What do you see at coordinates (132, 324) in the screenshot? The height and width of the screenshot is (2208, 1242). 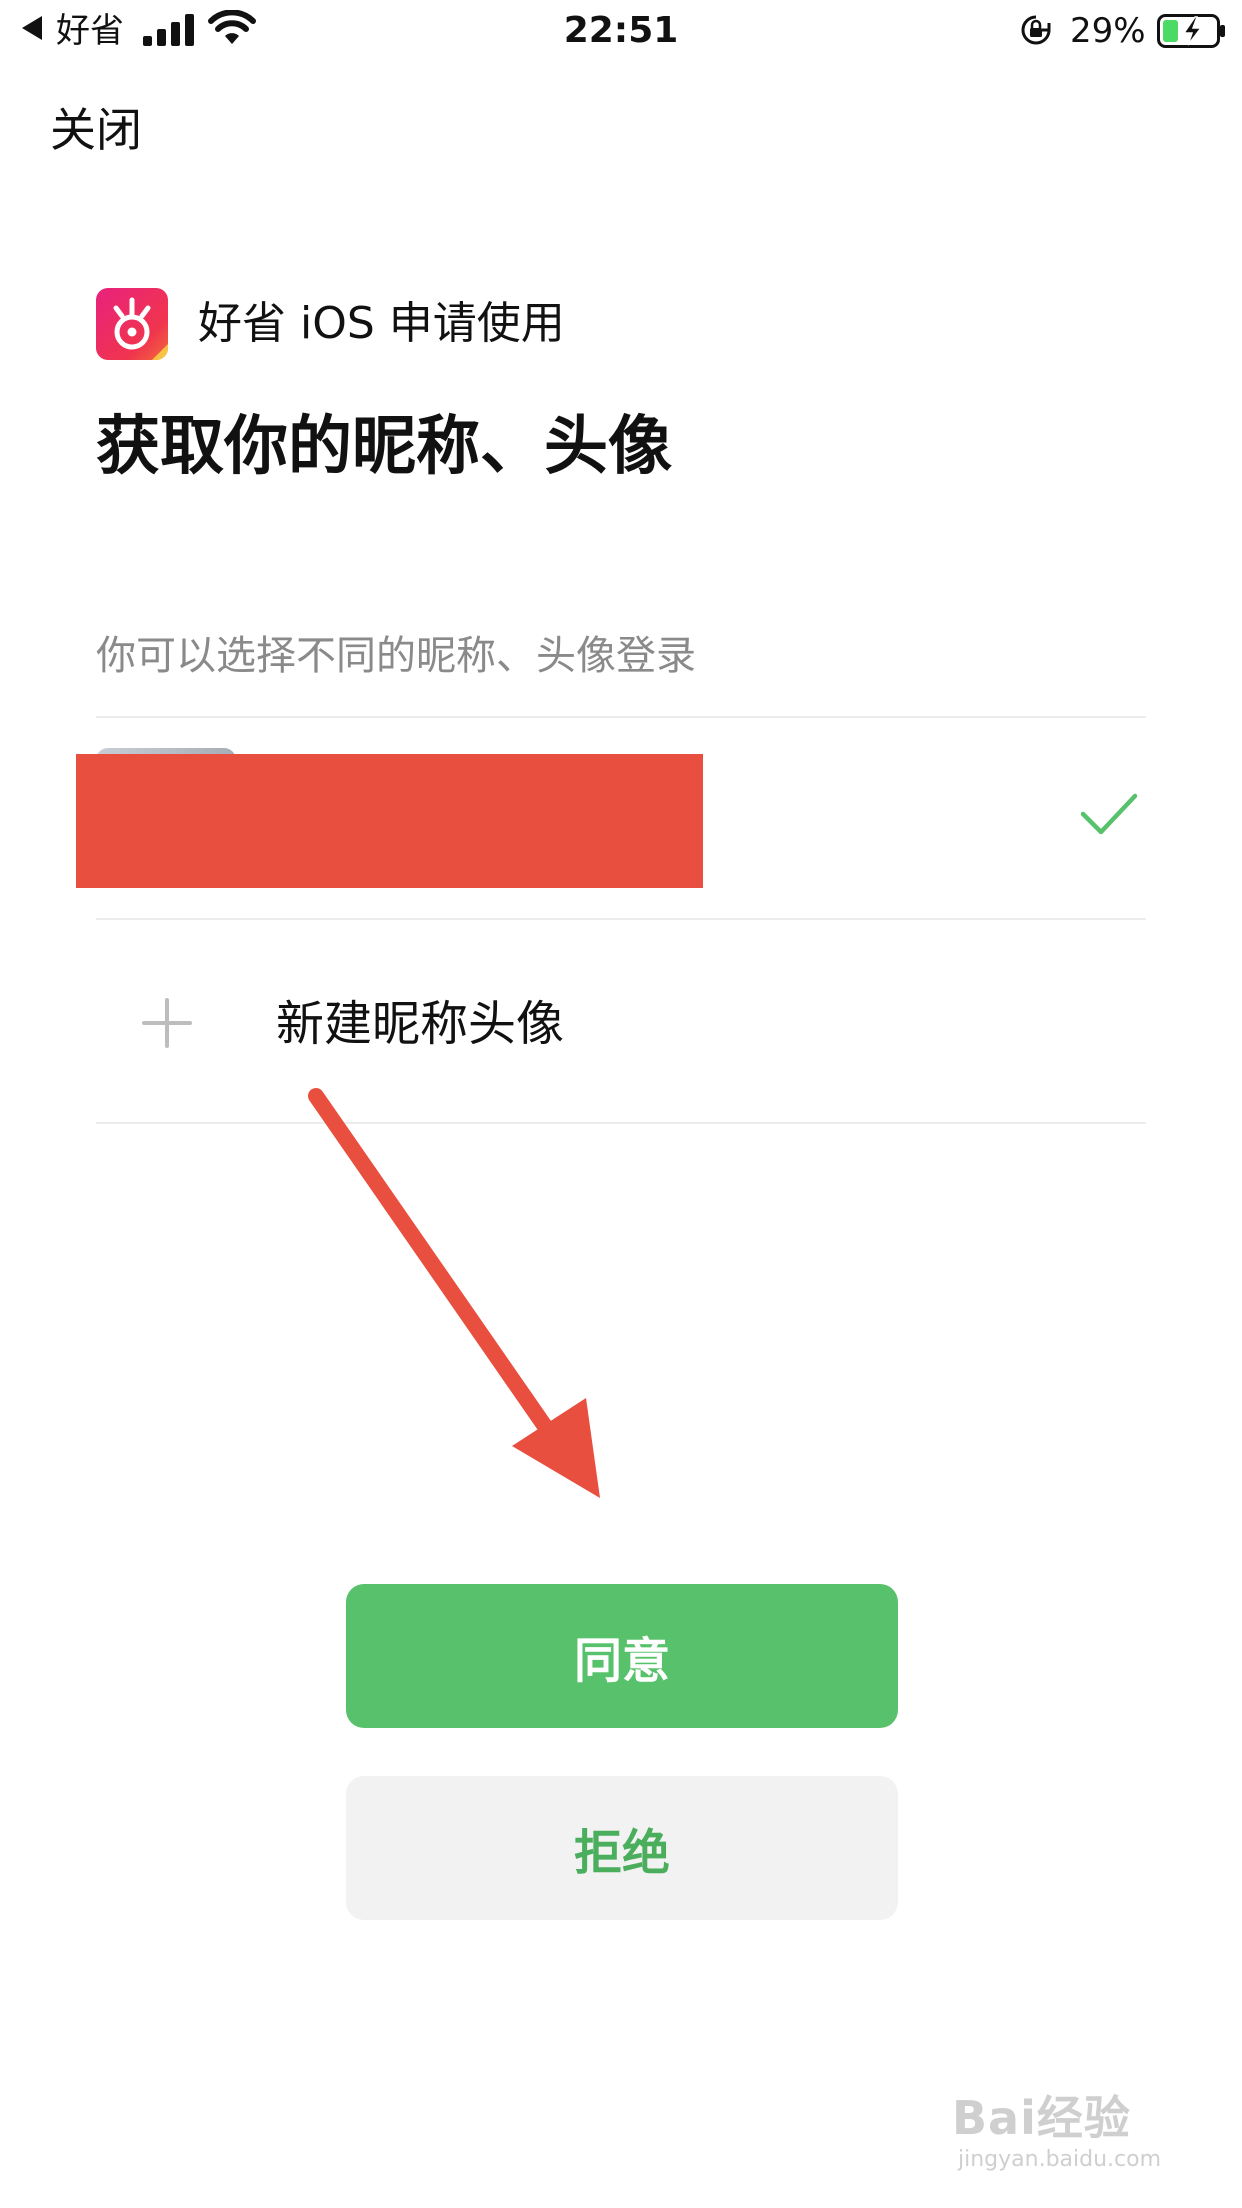 I see `app-logo-icon` at bounding box center [132, 324].